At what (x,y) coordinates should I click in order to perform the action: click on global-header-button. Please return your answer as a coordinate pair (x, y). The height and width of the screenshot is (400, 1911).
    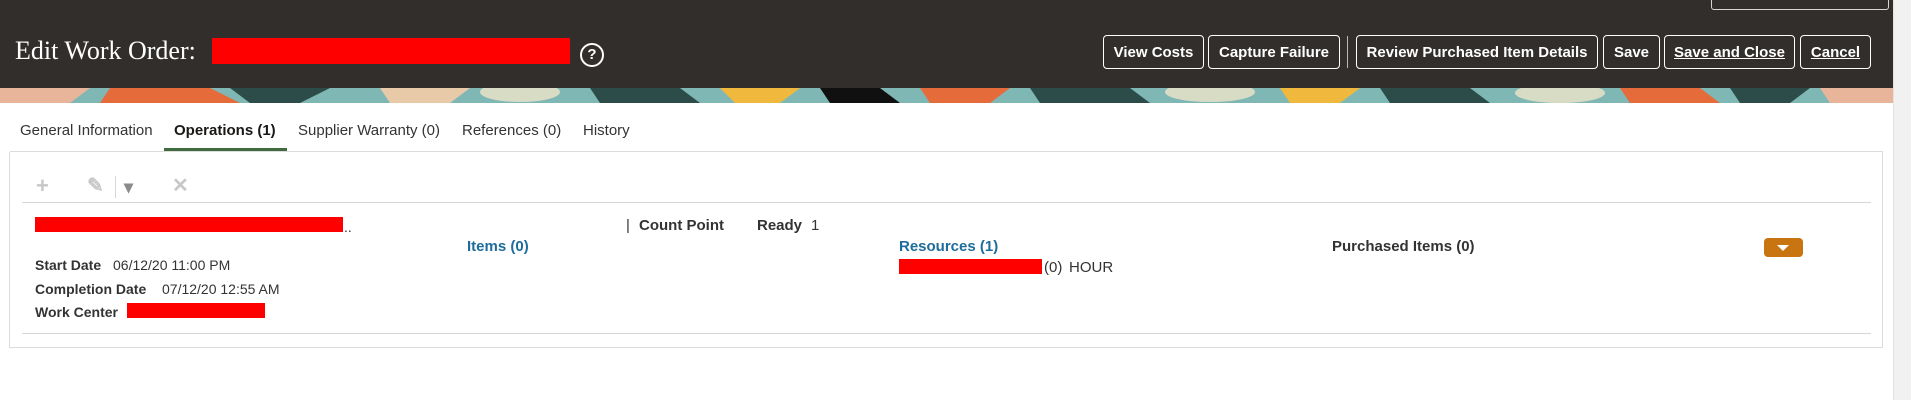
    Looking at the image, I should click on (1800, 5).